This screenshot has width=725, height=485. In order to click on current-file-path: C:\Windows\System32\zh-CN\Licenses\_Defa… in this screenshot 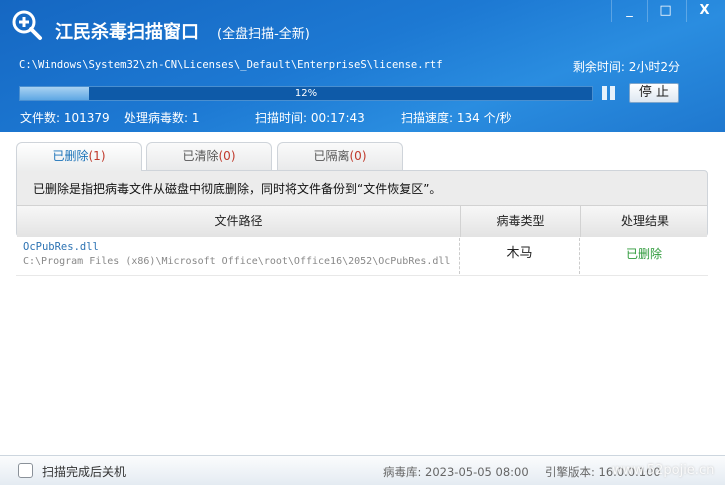, I will do `click(231, 65)`.